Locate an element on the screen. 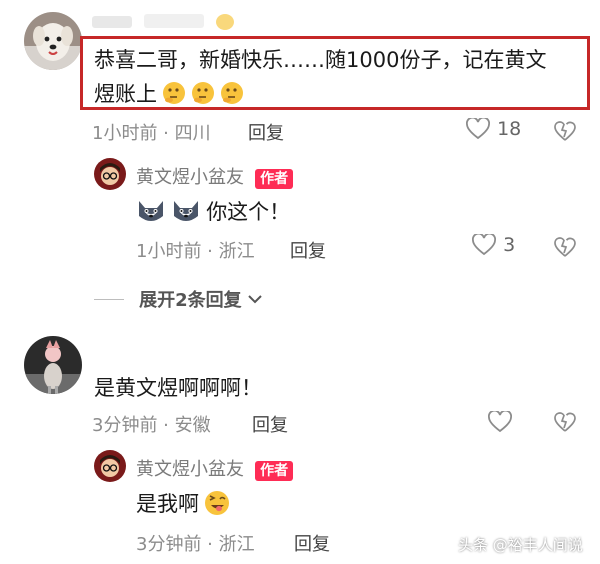  like-button: 3 is located at coordinates (494, 245).